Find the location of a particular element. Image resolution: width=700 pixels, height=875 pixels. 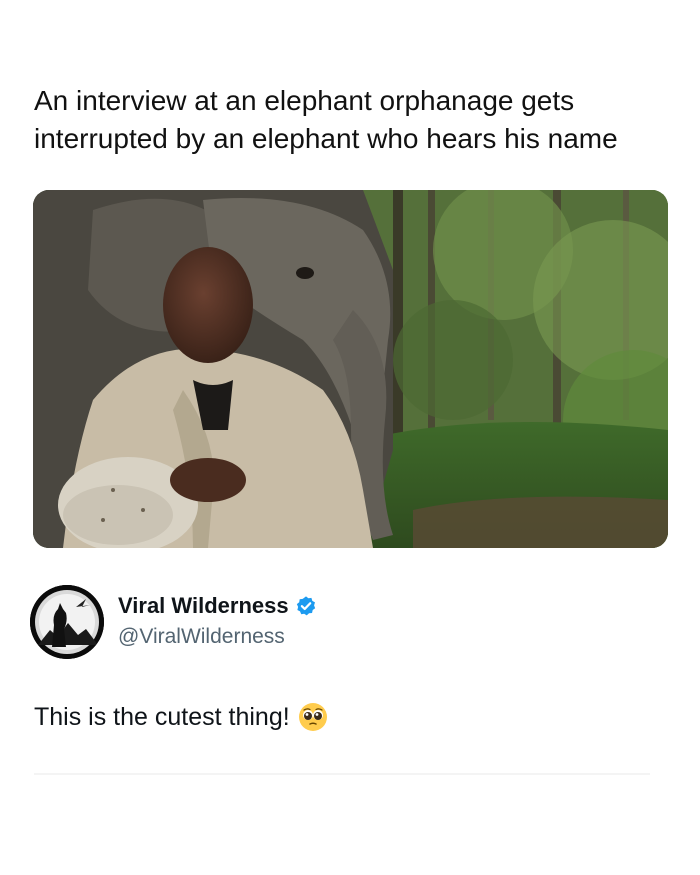

author-name: Viral Wilderness is located at coordinates (217, 606).